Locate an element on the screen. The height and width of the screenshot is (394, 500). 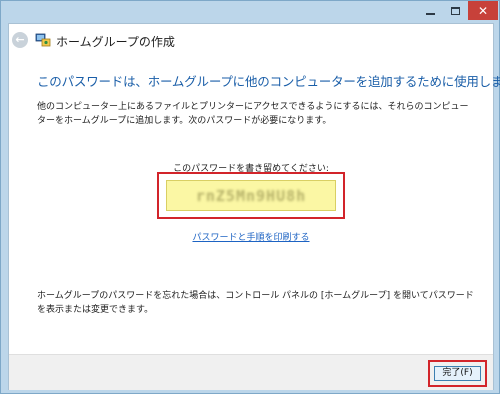
finish-button-highlight-frame: 完了(F) is located at coordinates (457, 373).